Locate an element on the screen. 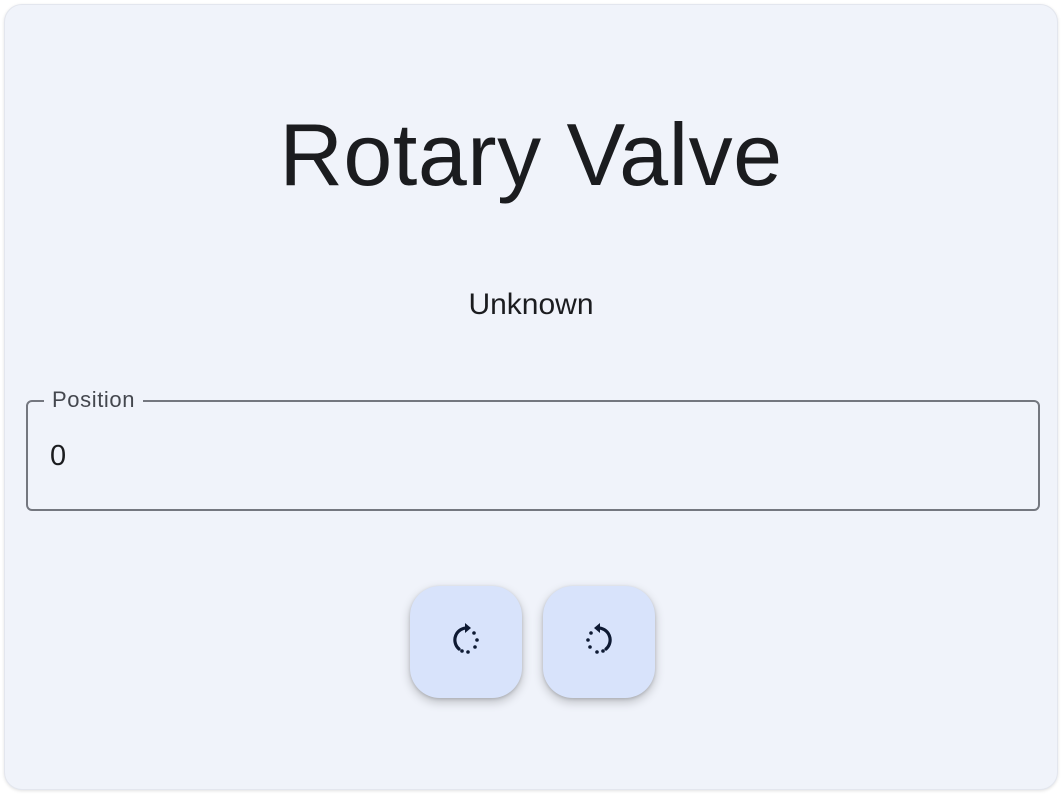 The height and width of the screenshot is (796, 1064). position-field-label: Position is located at coordinates (94, 400).